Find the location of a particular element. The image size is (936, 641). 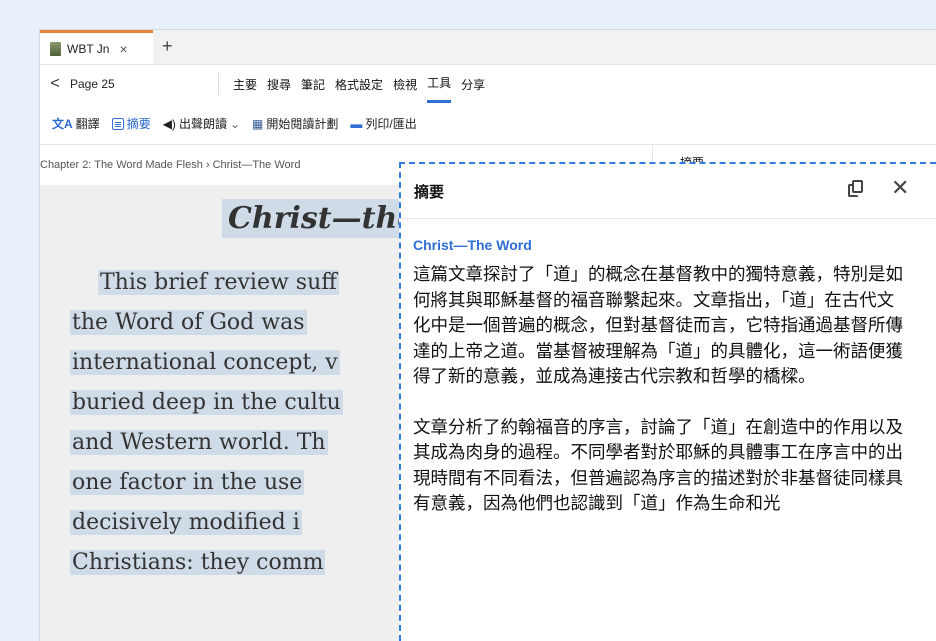

tab-title: WBT Jn is located at coordinates (88, 48).